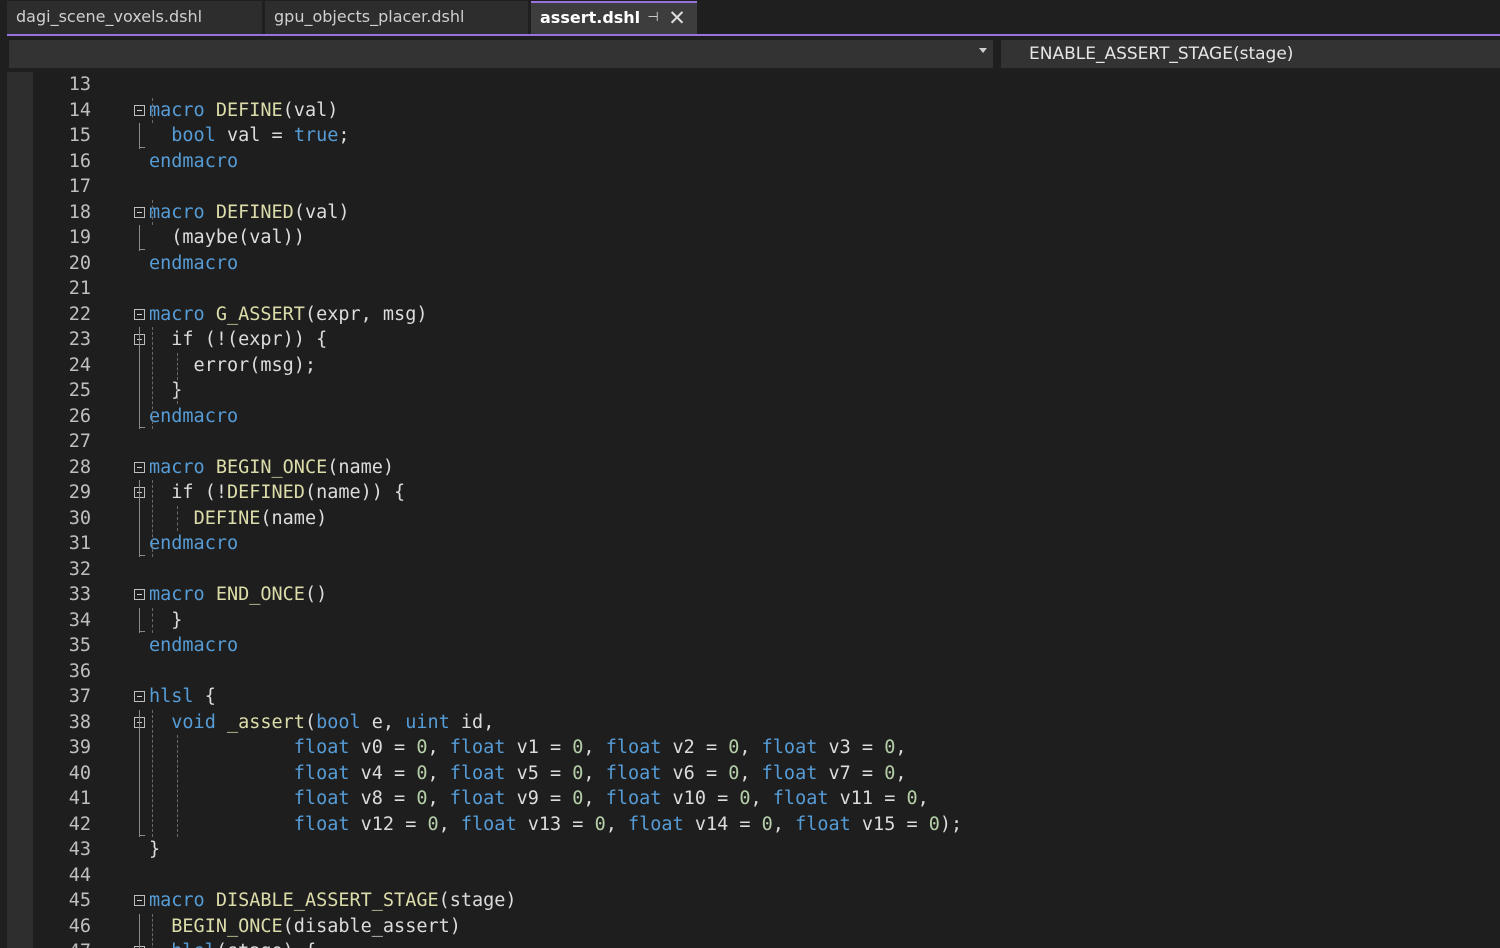  I want to click on line-number: 24, so click(79, 365).